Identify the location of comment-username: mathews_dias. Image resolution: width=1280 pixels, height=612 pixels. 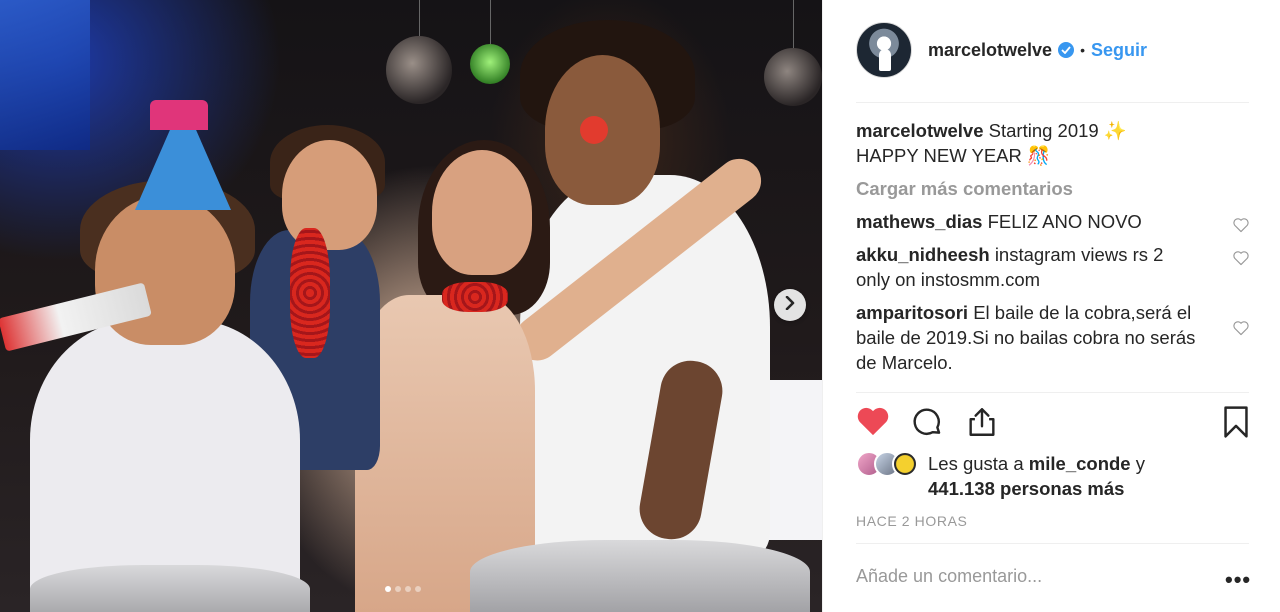
(919, 221).